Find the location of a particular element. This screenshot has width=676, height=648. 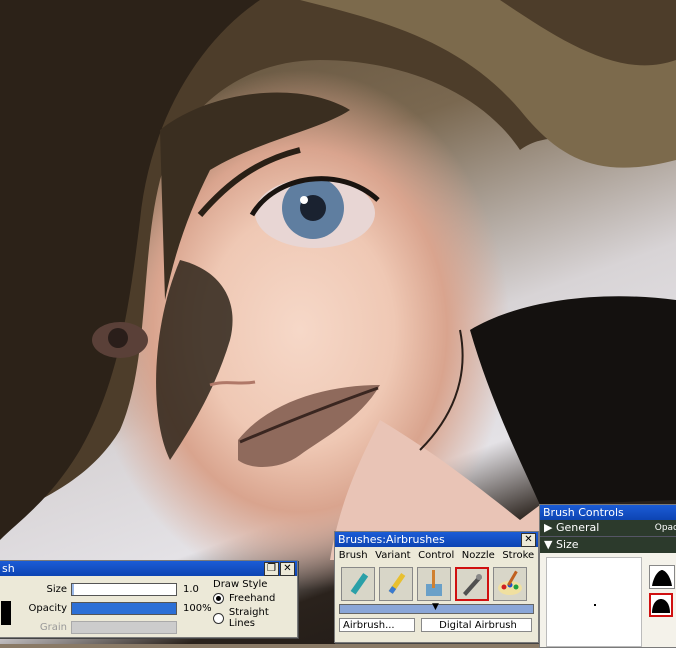

tab-nozzle: Nozzle is located at coordinates (478, 555).